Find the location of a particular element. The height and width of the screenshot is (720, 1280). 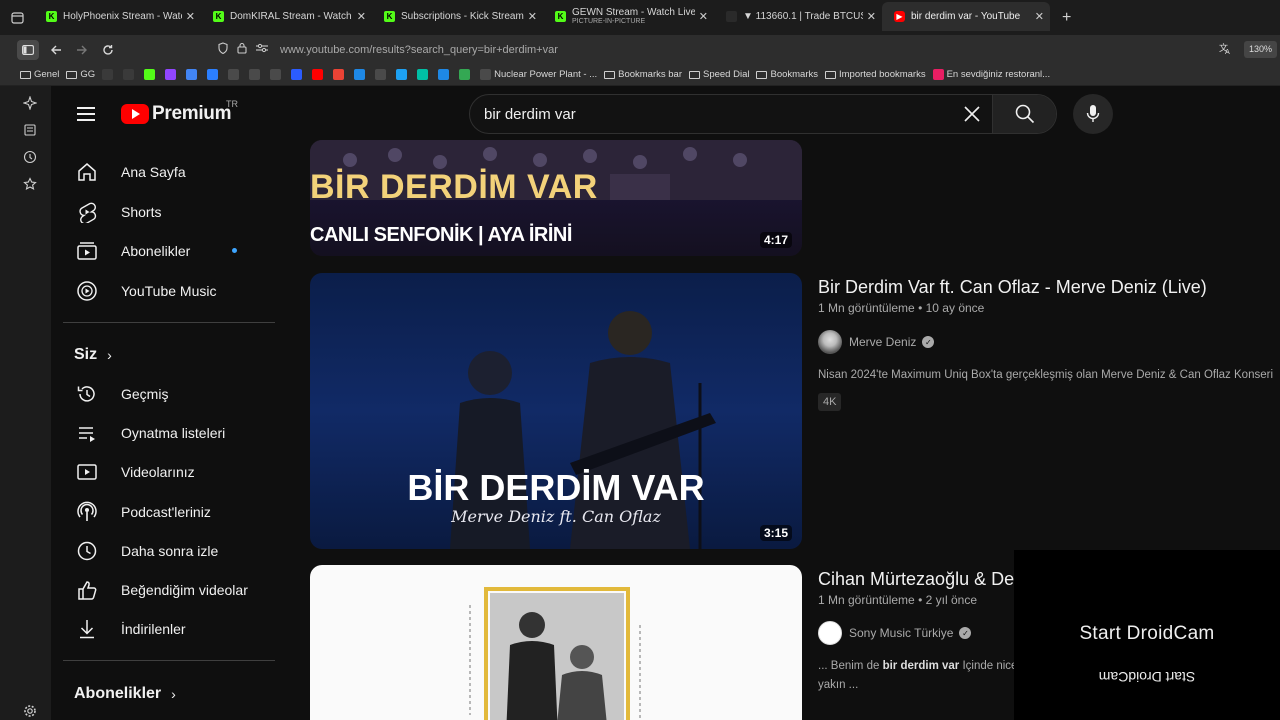

channel-name: Merve Deniz is located at coordinates (882, 342).